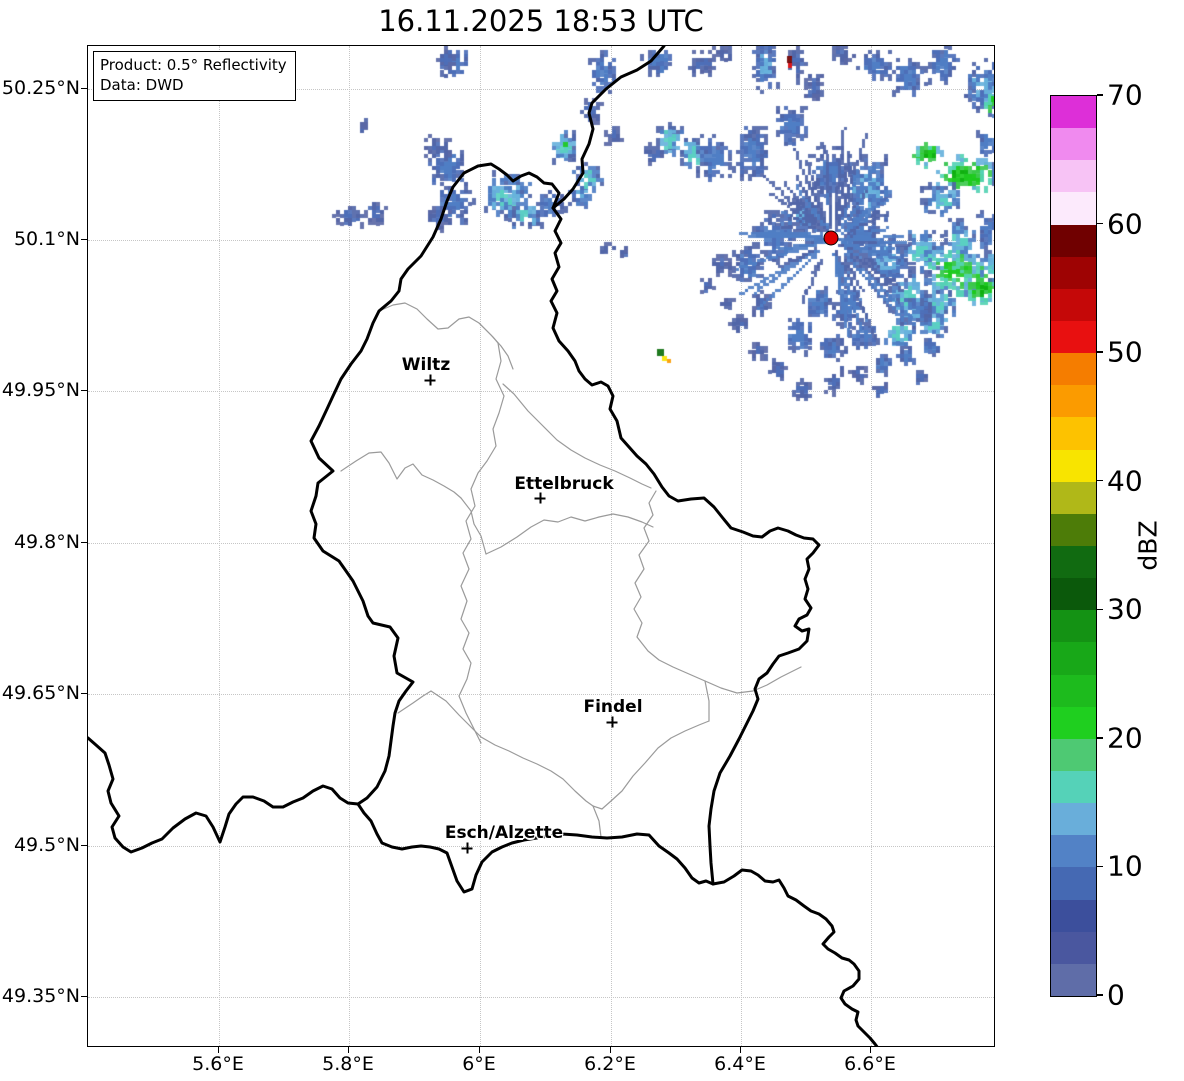 This screenshot has height=1081, width=1184. I want to click on y-tick-label: 49.65°N, so click(40, 693).